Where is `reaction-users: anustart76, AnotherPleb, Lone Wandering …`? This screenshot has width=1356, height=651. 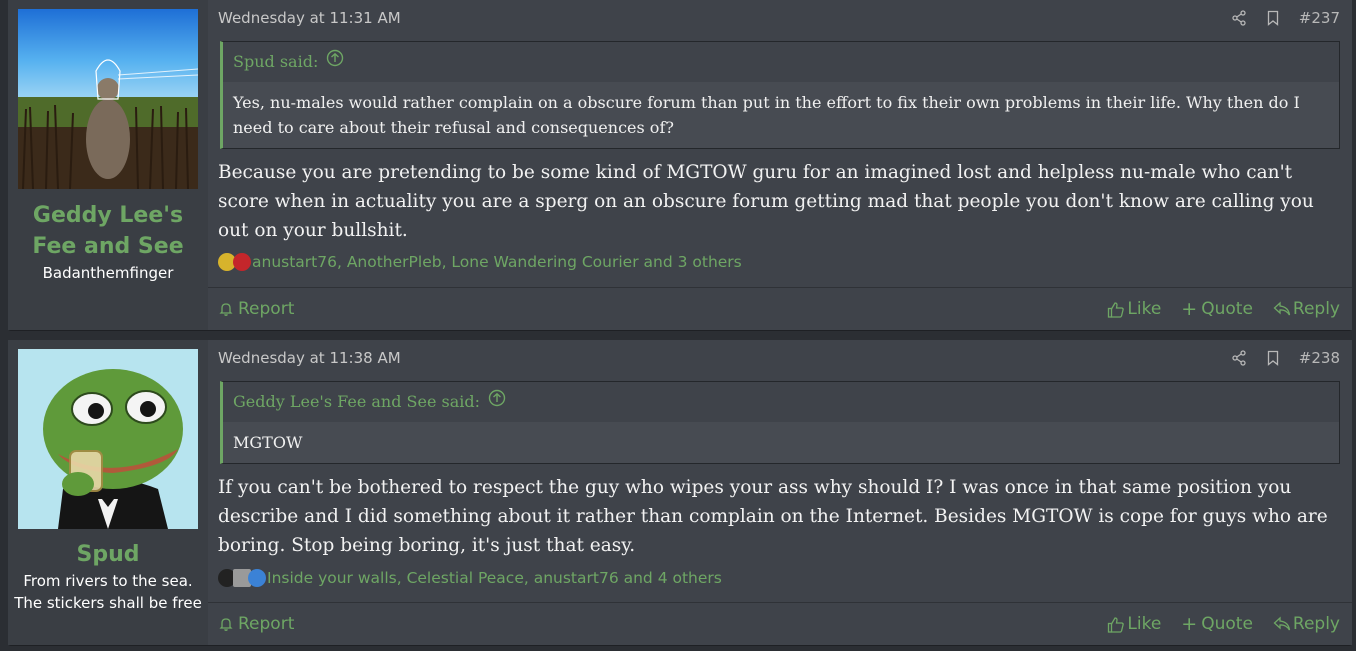 reaction-users: anustart76, AnotherPleb, Lone Wandering … is located at coordinates (497, 262).